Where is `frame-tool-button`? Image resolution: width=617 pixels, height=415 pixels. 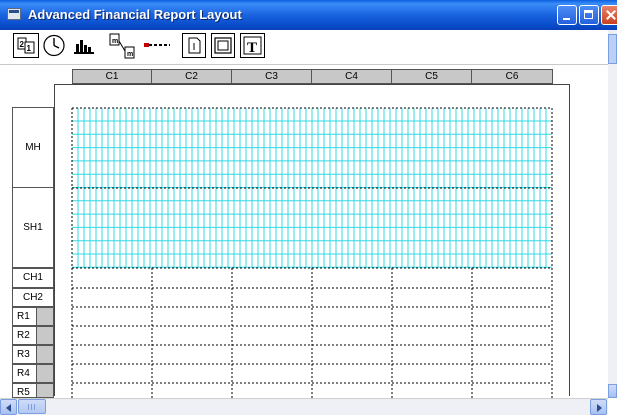
frame-tool-button is located at coordinates (223, 45).